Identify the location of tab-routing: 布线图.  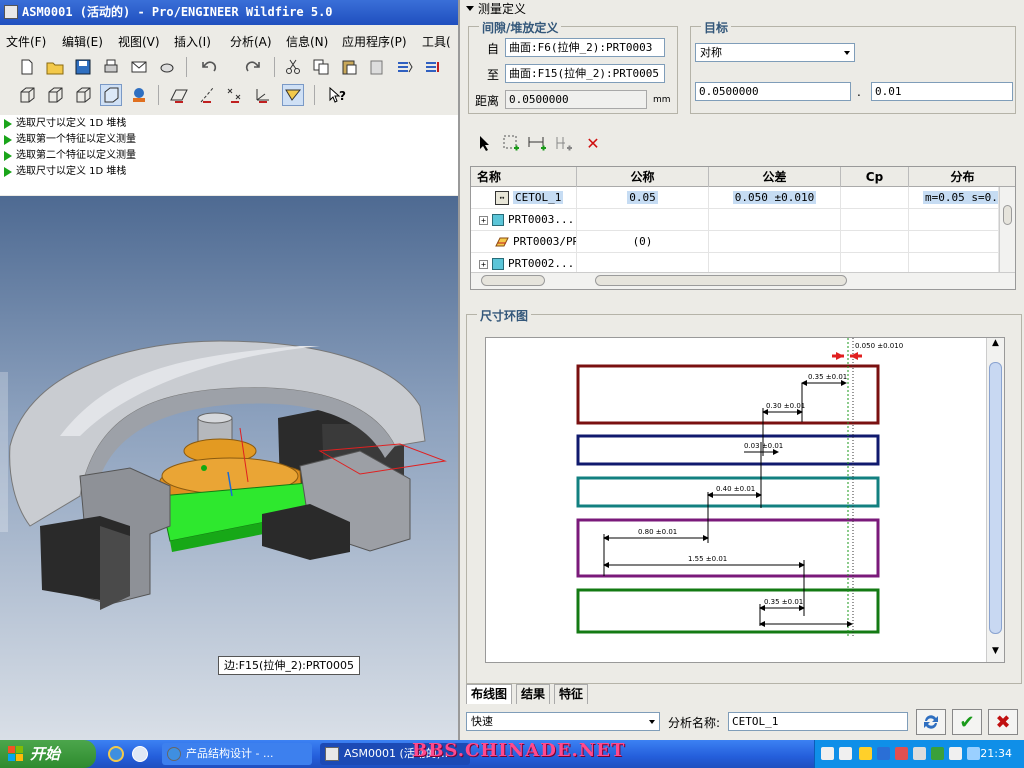
(489, 694).